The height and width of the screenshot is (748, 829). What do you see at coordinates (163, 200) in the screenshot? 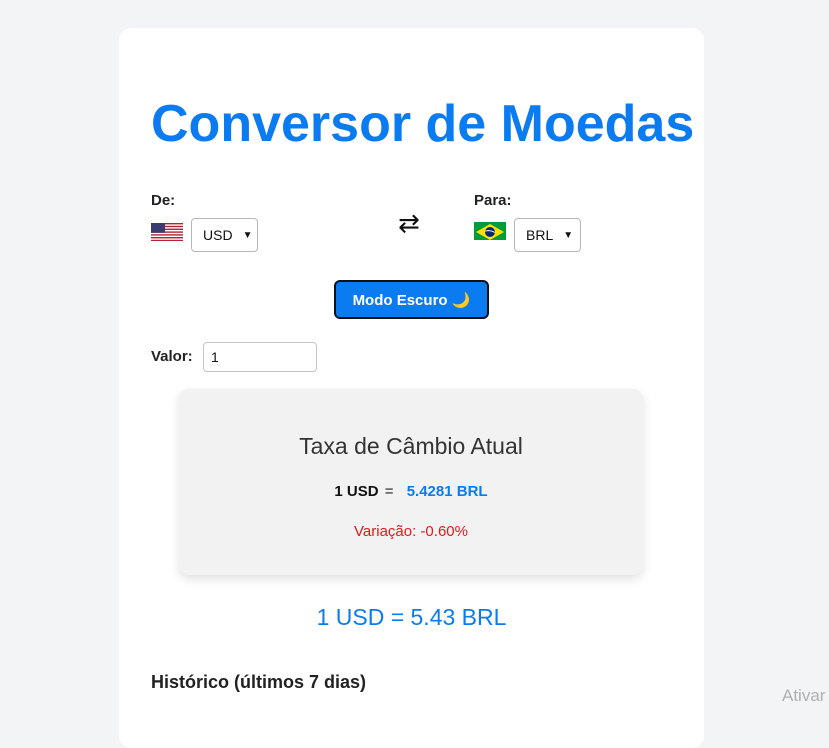
I see `from-label: De:` at bounding box center [163, 200].